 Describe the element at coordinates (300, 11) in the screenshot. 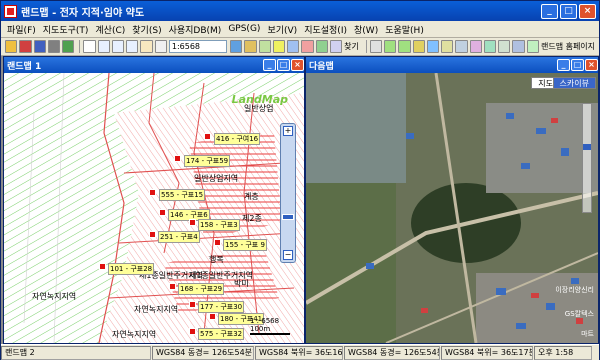

I see `title-bar: 랜드맵 - 전자 지적·임야 약도 _ □ ×` at that location.